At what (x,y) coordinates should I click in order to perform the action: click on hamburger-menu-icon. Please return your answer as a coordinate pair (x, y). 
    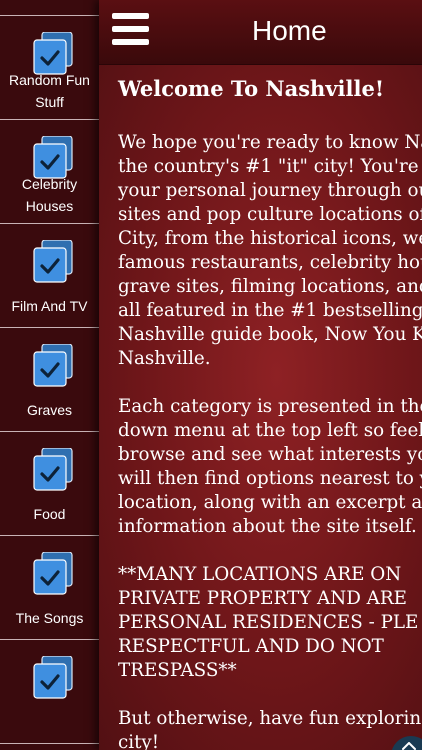
    Looking at the image, I should click on (130, 30).